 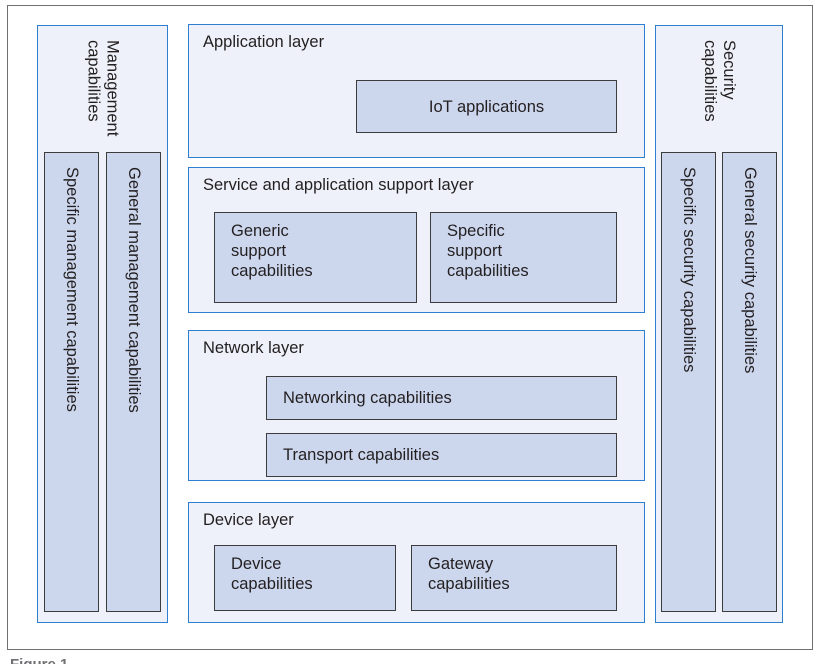 What do you see at coordinates (264, 42) in the screenshot?
I see `application-layer-title: Application layer` at bounding box center [264, 42].